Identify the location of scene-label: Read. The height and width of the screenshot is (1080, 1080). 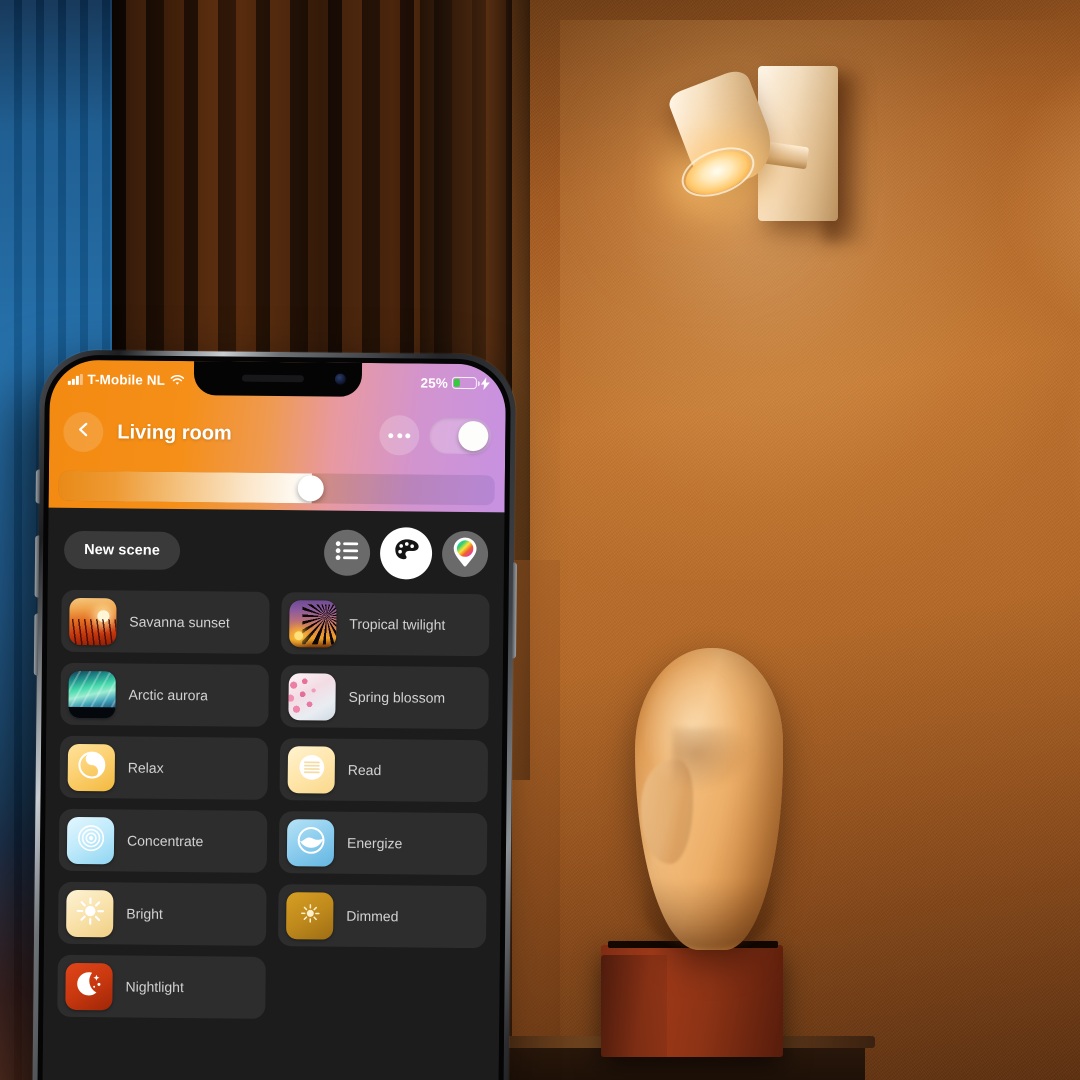
(364, 770).